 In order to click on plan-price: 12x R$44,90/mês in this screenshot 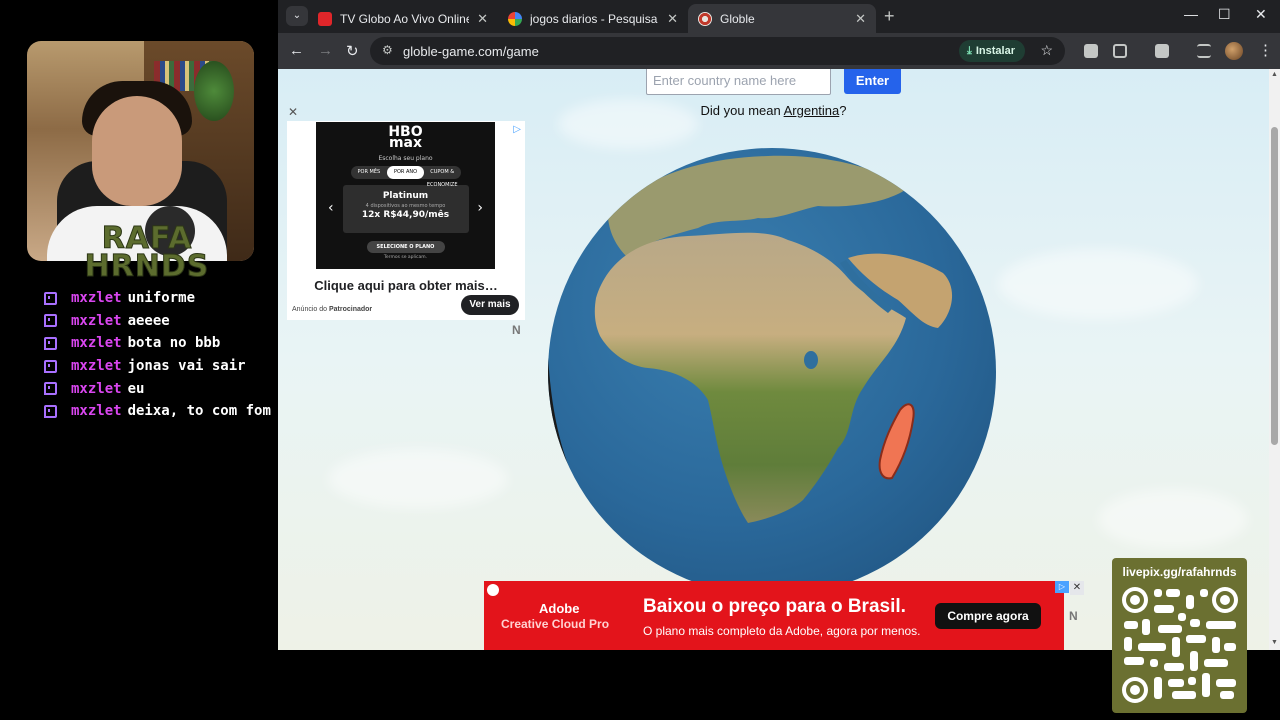, I will do `click(405, 215)`.